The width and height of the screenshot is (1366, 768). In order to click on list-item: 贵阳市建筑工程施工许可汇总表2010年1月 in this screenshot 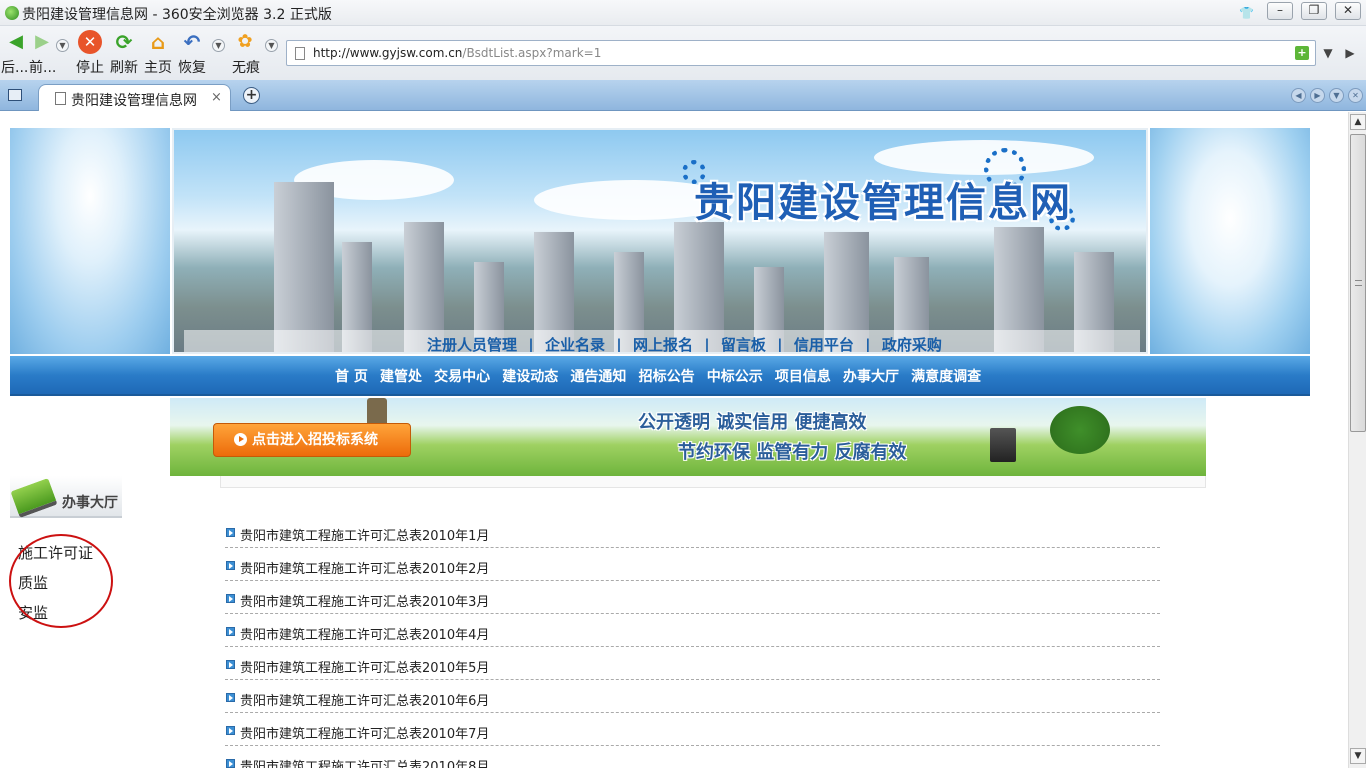, I will do `click(692, 531)`.